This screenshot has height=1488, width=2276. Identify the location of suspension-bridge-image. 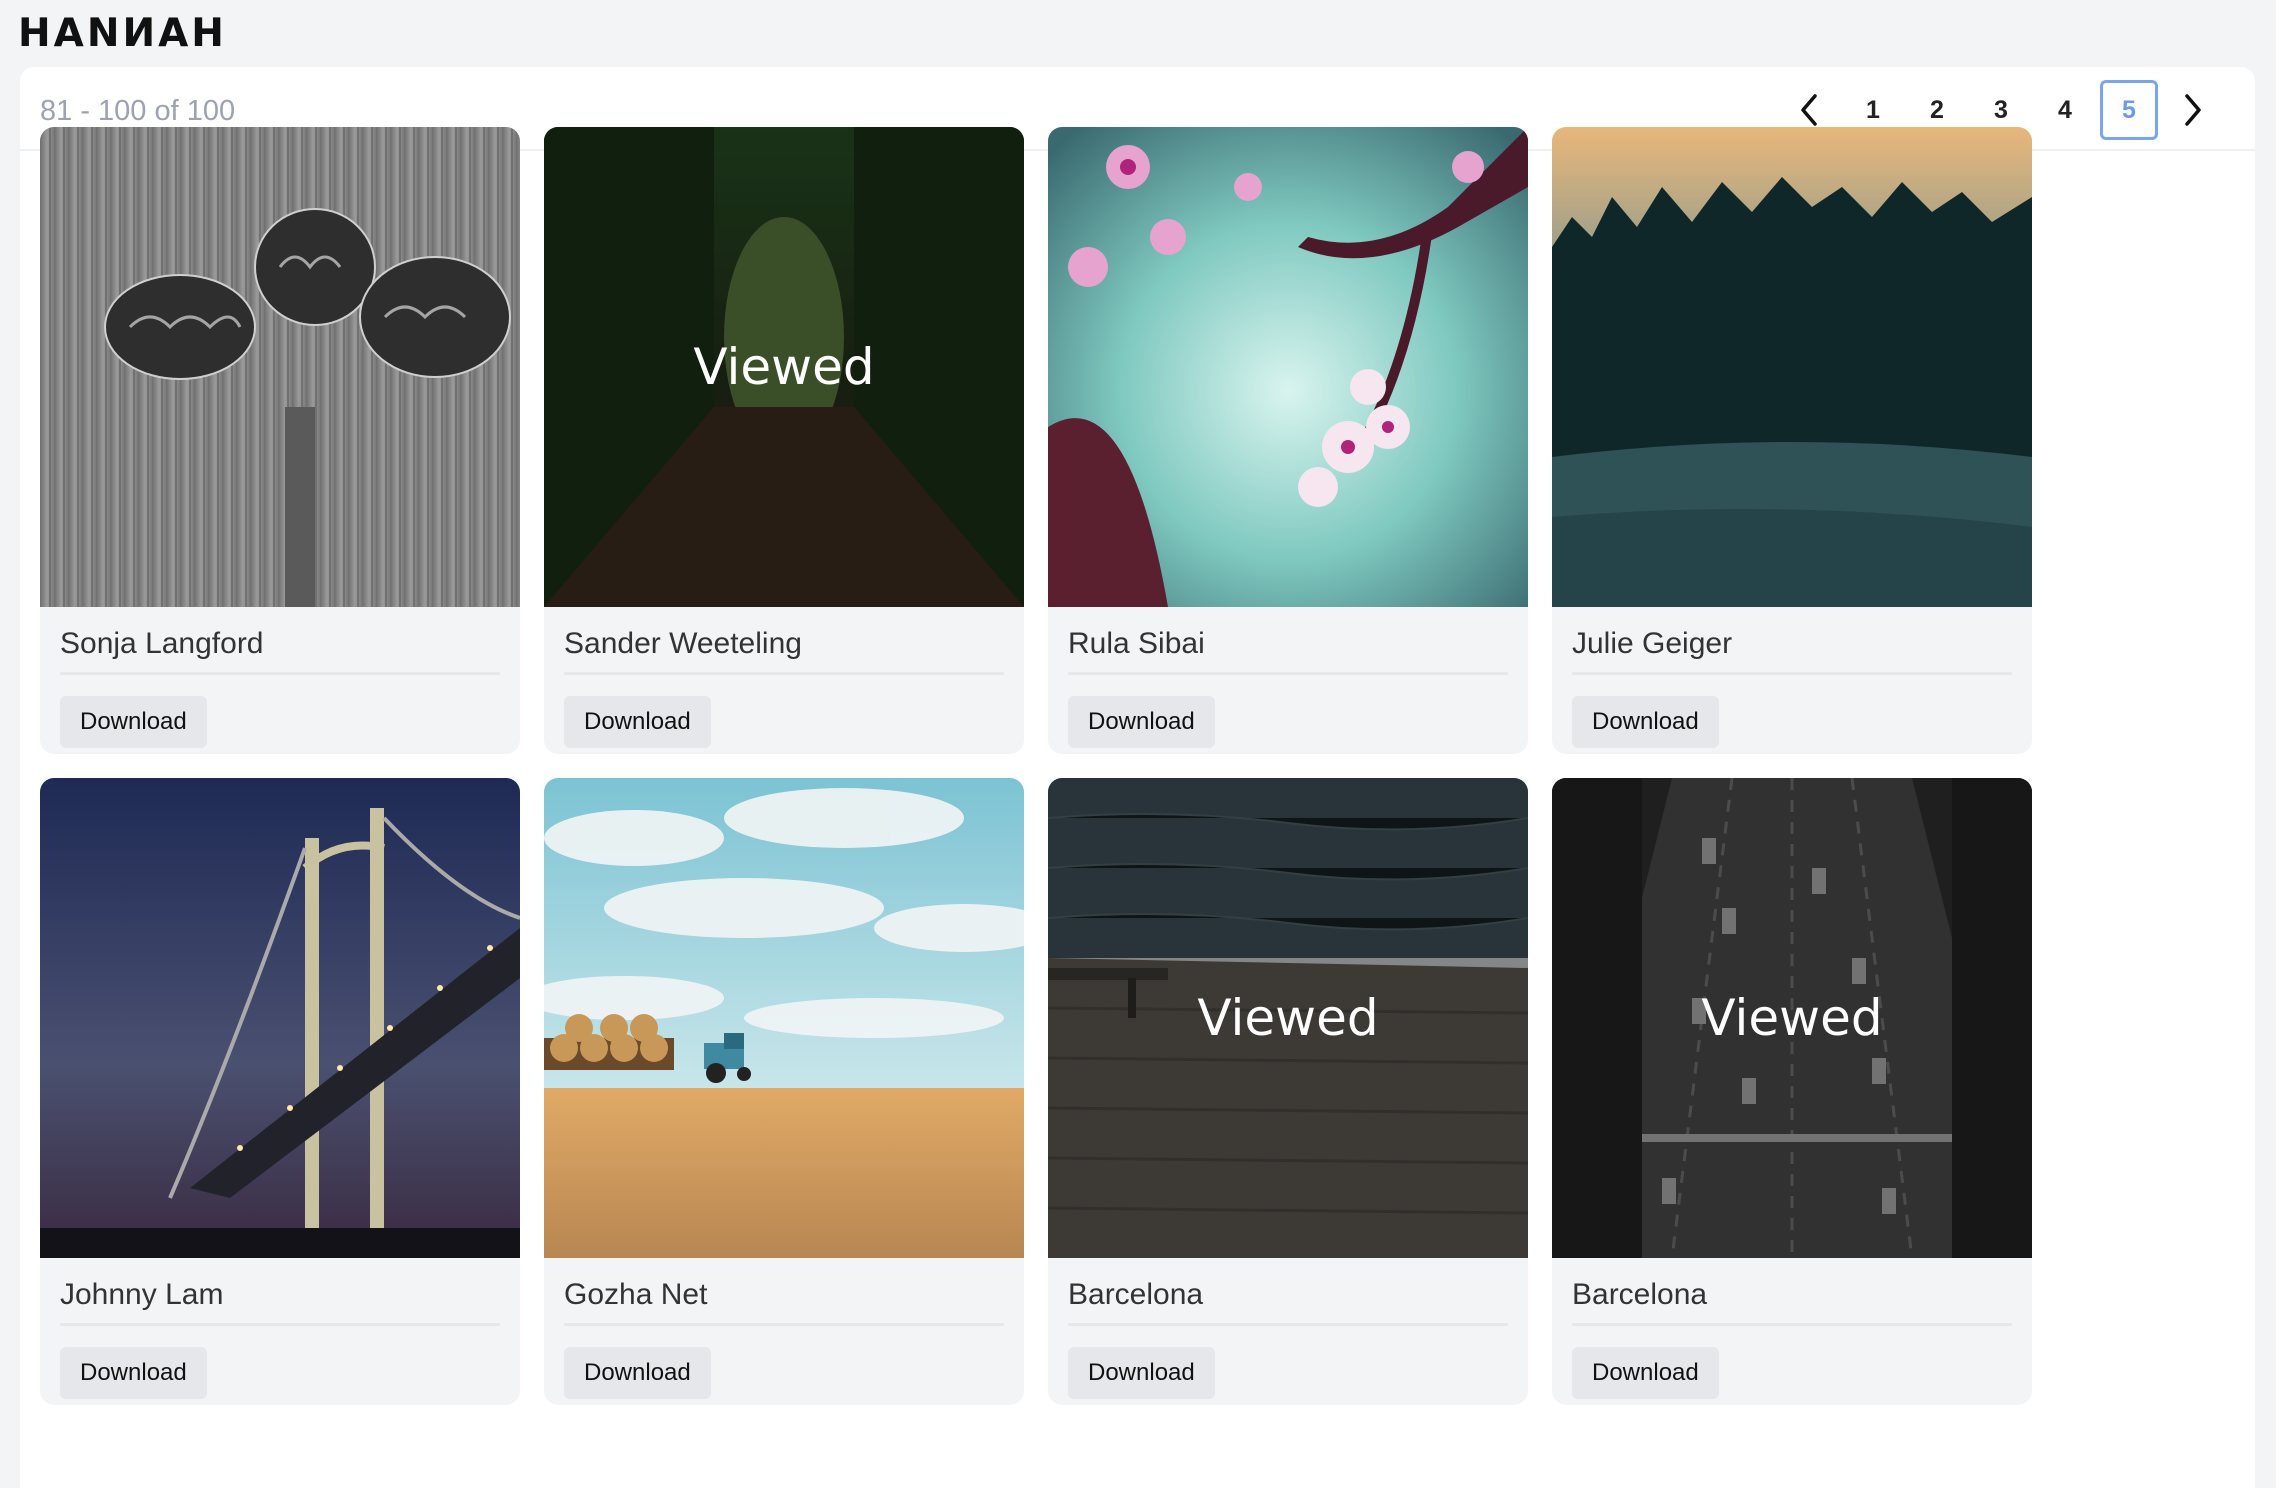
(280, 1018).